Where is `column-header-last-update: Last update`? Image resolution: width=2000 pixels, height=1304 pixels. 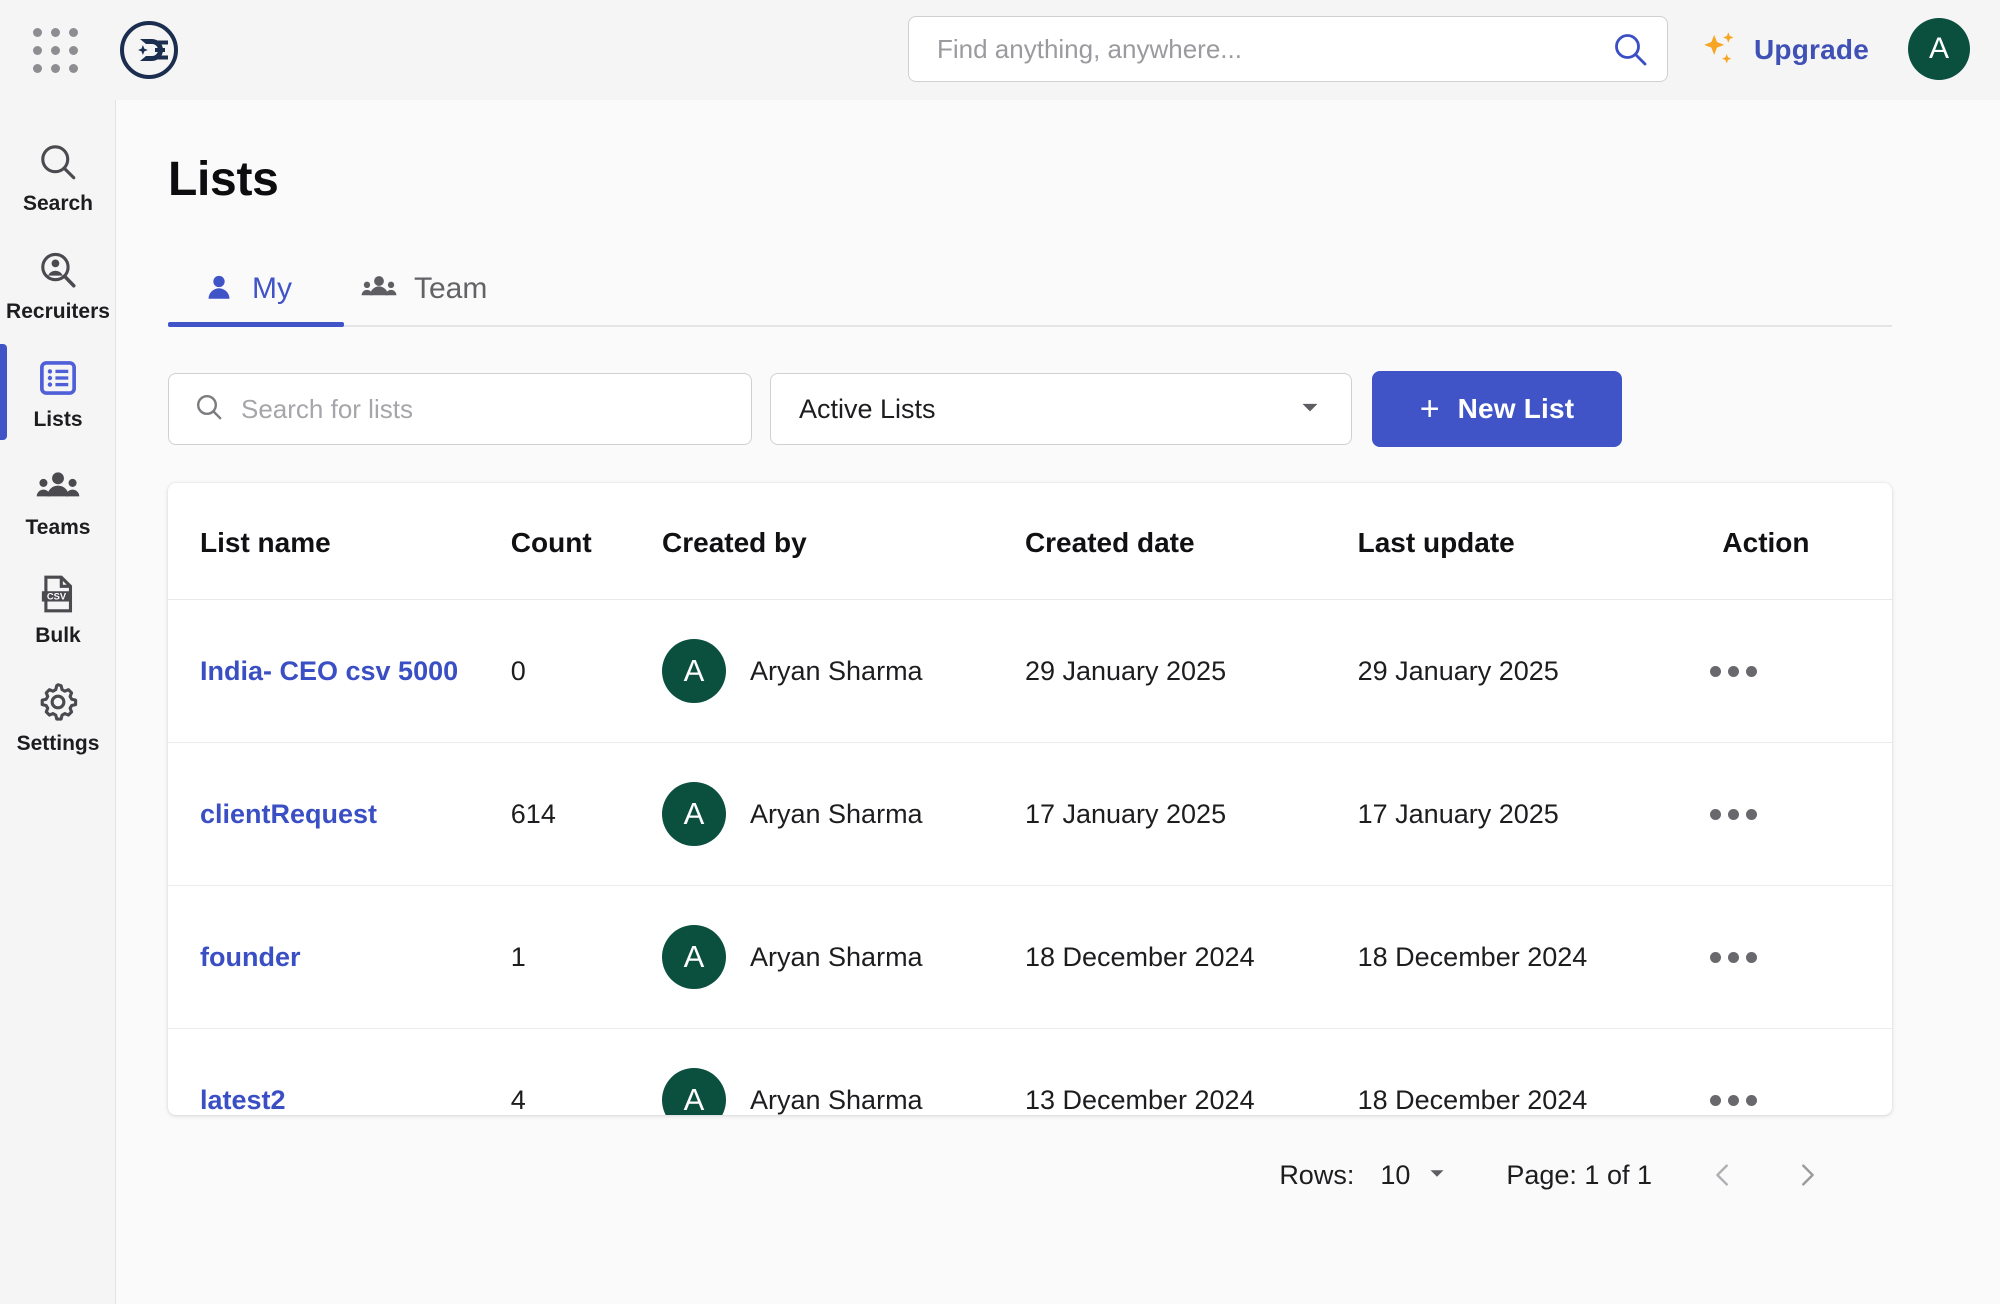 column-header-last-update: Last update is located at coordinates (1529, 541).